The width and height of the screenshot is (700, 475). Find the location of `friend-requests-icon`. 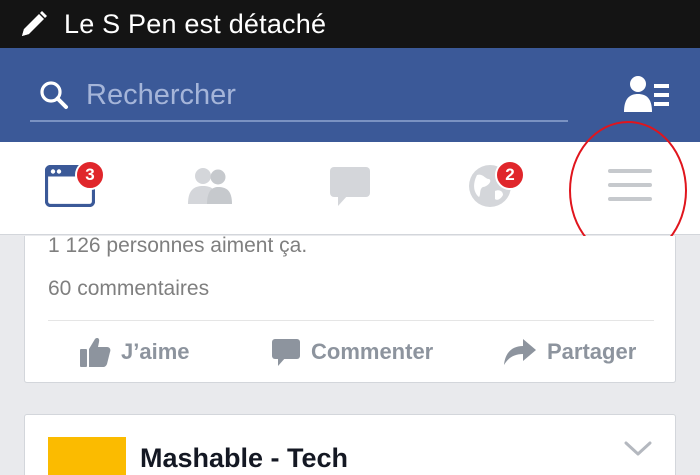

friend-requests-icon is located at coordinates (647, 96).